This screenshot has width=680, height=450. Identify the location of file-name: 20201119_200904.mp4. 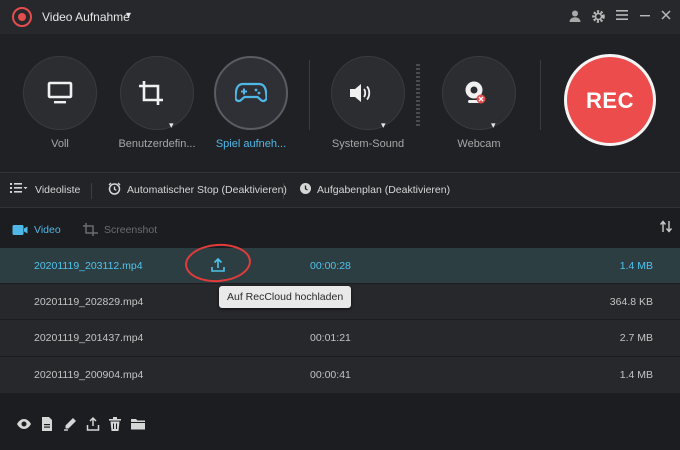
(89, 375).